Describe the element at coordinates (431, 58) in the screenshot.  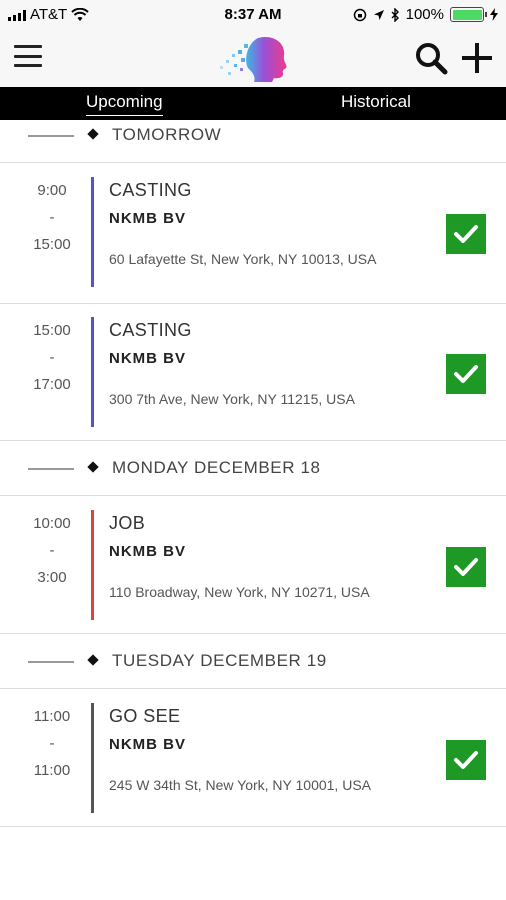
I see `search-icon` at that location.